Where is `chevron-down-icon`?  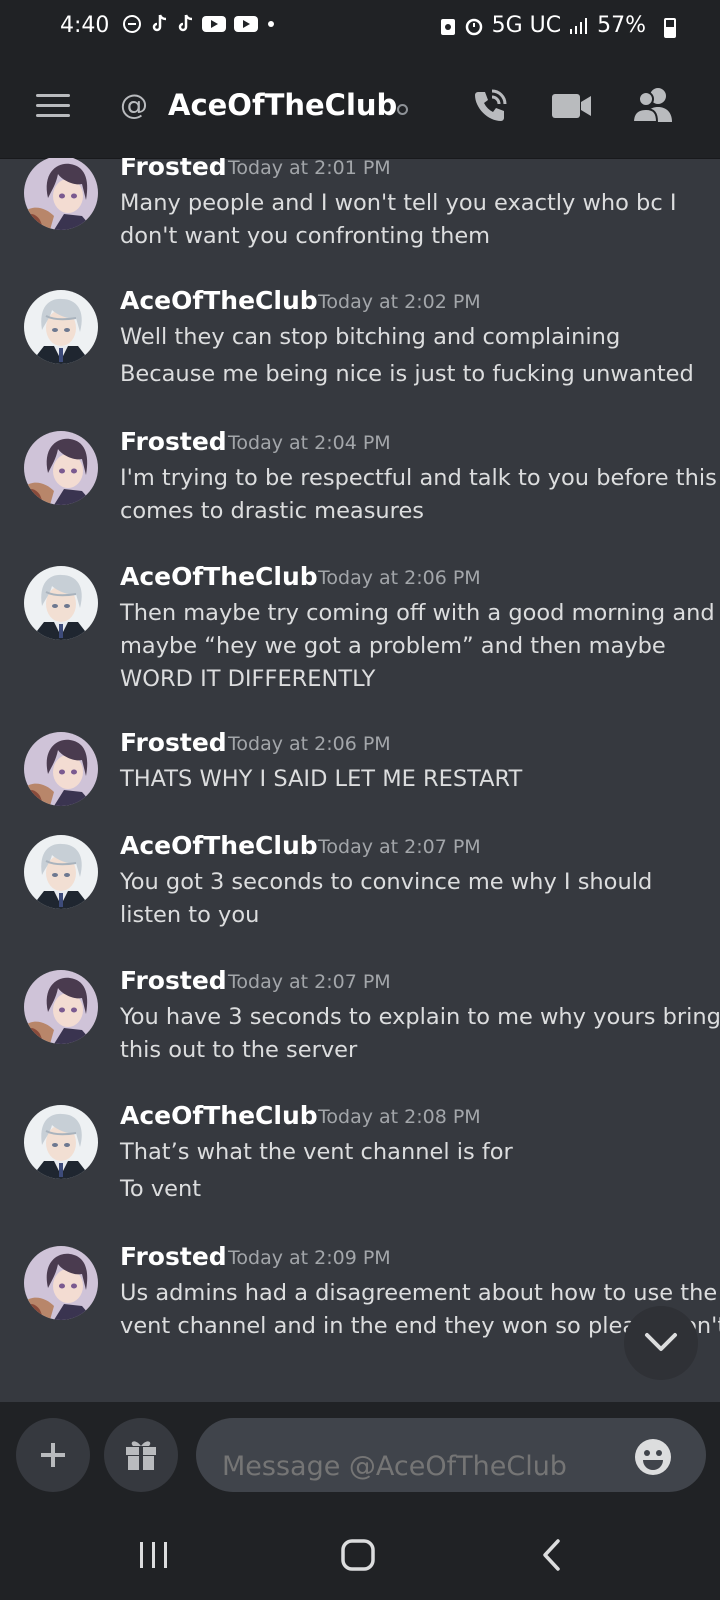
chevron-down-icon is located at coordinates (661, 1342).